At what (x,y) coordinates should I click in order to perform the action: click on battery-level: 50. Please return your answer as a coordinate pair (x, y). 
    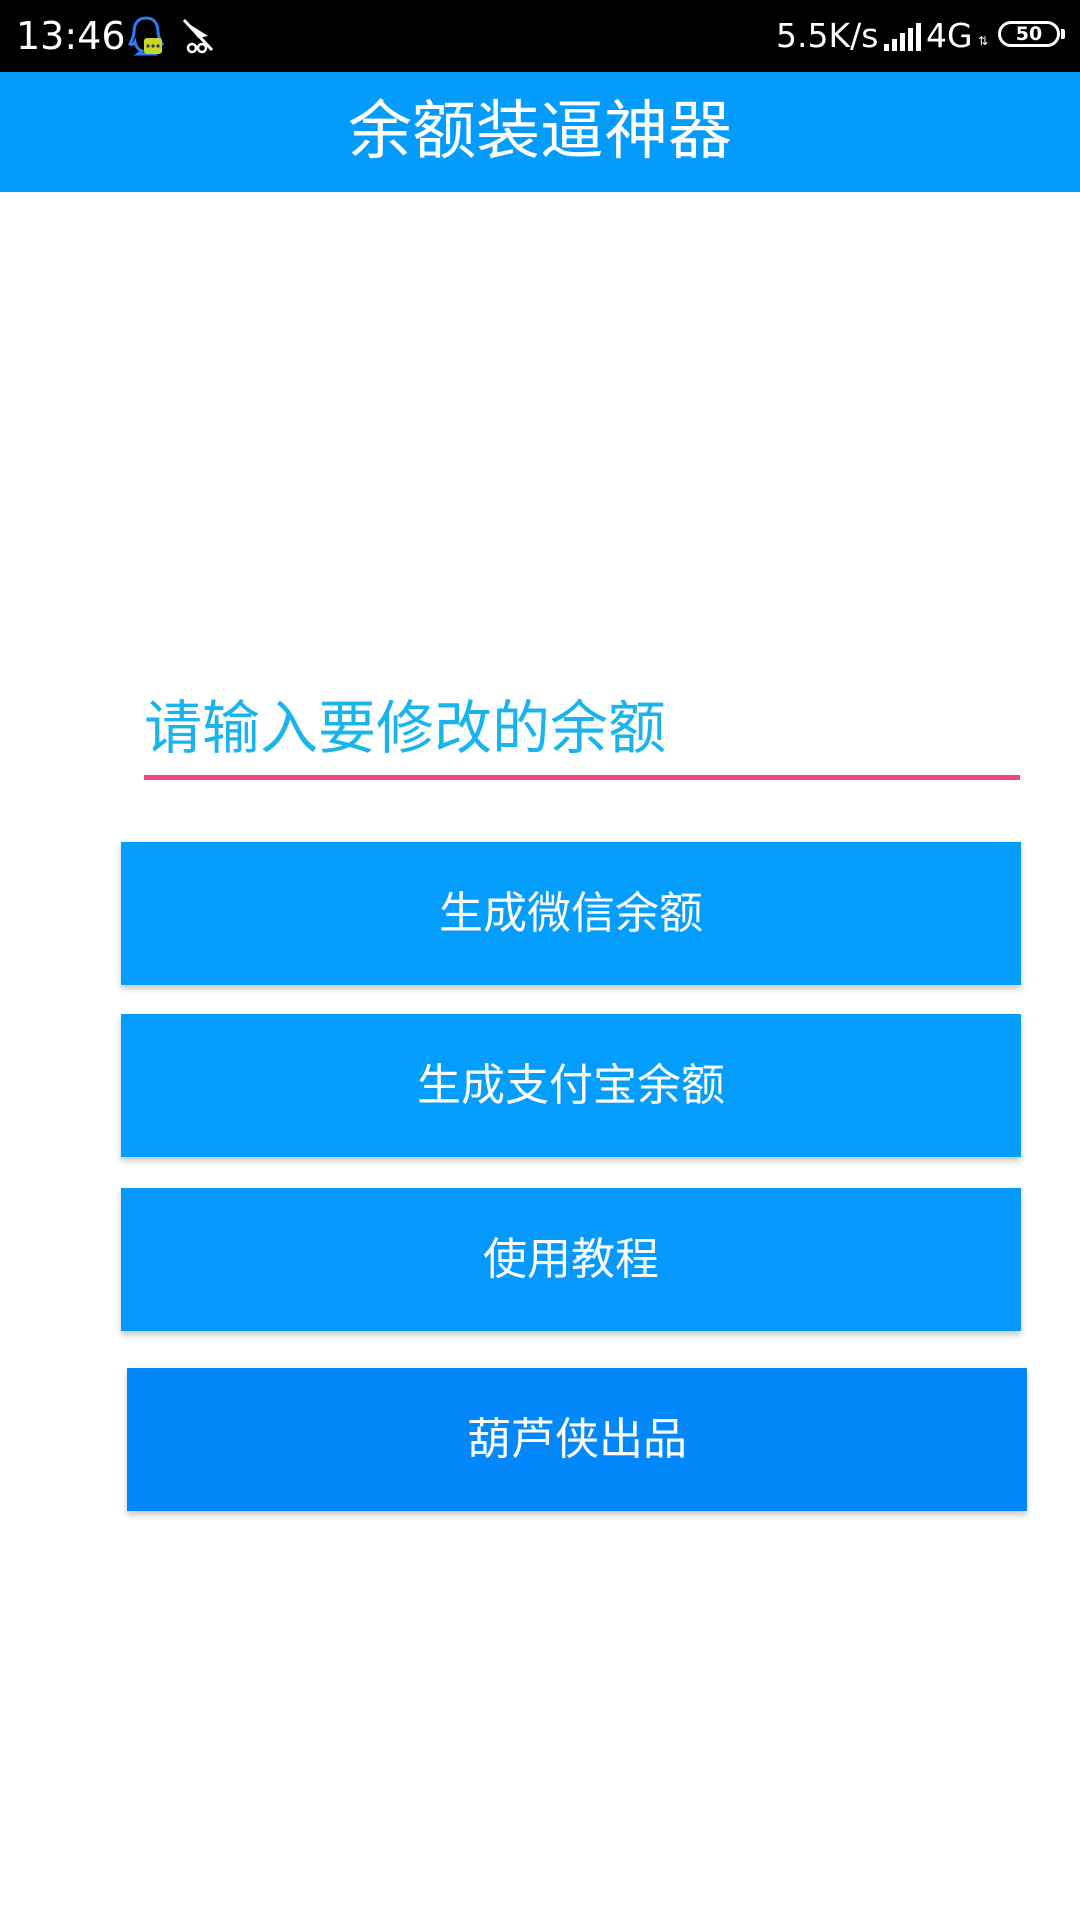
    Looking at the image, I should click on (1029, 34).